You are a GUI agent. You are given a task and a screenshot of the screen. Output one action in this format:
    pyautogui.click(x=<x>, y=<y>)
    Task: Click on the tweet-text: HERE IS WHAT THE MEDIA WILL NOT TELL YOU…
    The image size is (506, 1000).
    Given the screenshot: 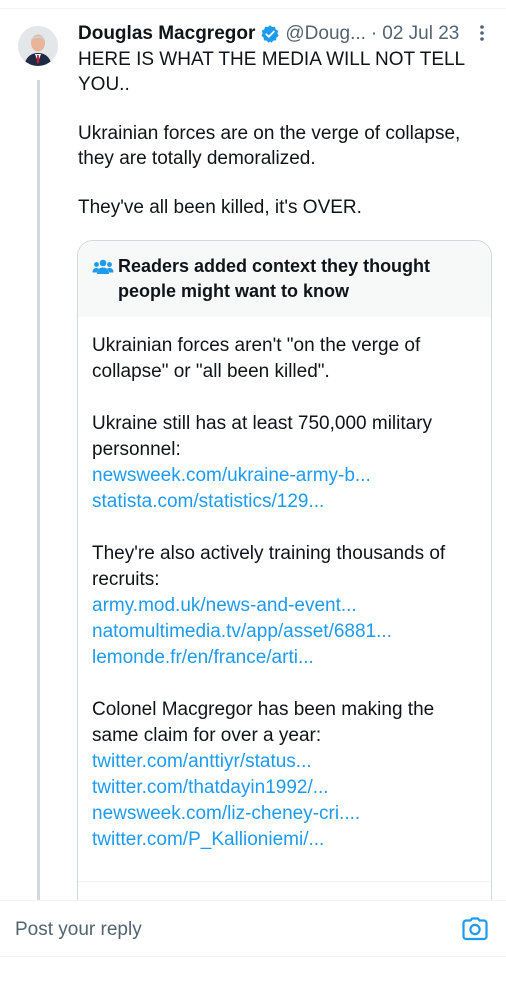 What is the action you would take?
    pyautogui.click(x=283, y=133)
    